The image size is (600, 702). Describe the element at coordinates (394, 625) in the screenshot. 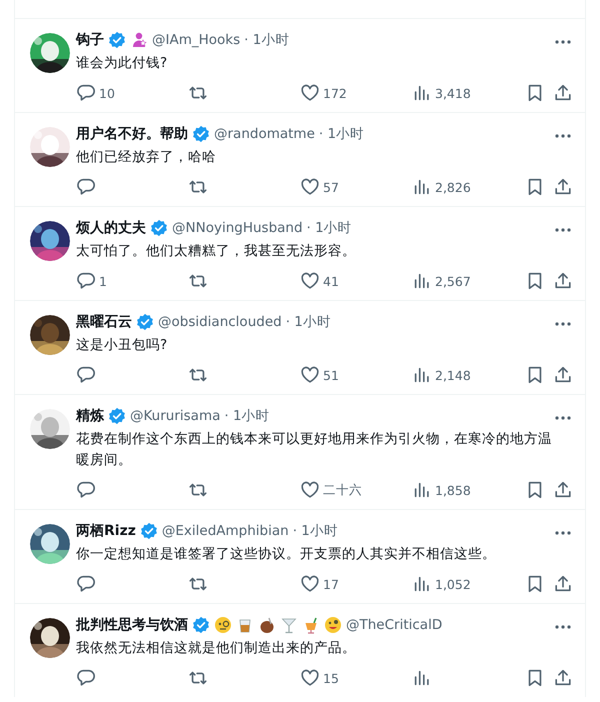

I see `user-handle: @TheCriticalD` at that location.